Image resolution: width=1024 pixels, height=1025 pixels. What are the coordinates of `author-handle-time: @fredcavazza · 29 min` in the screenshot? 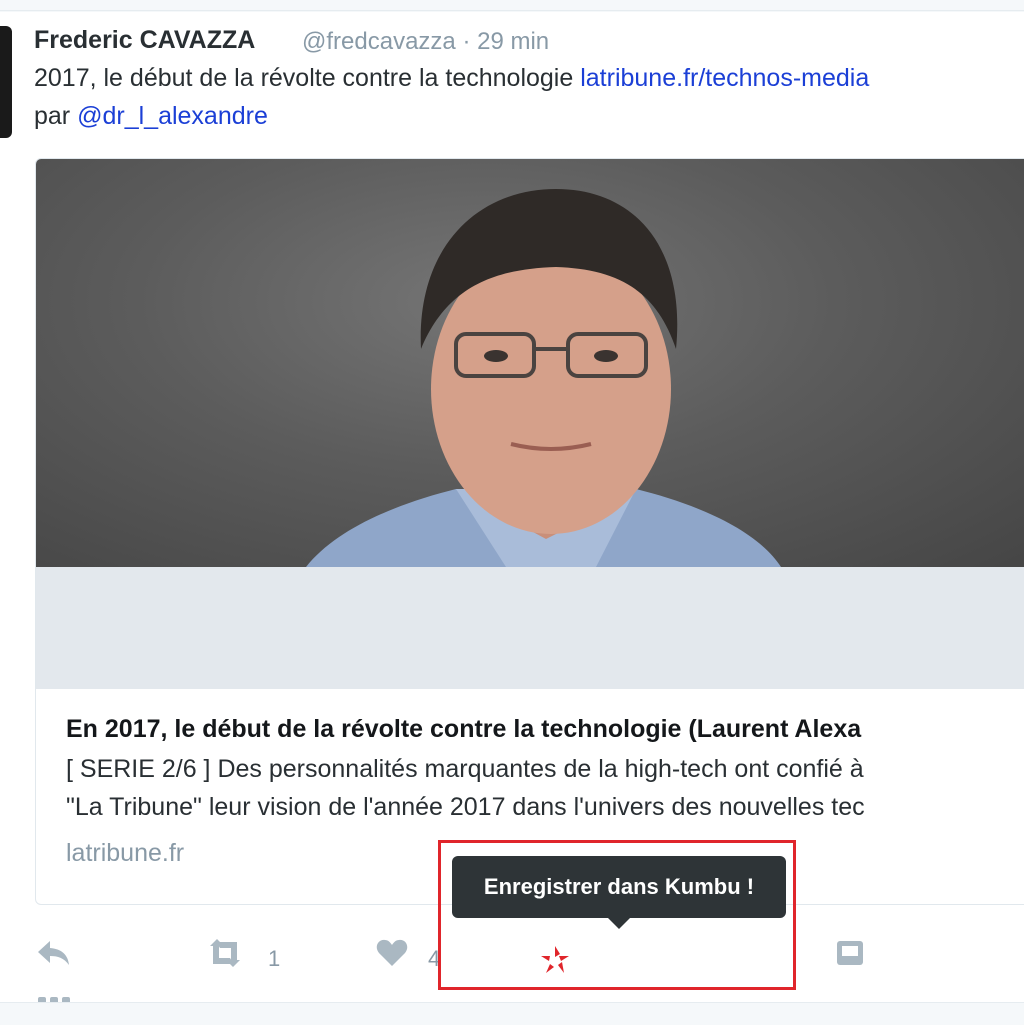 It's located at (425, 42).